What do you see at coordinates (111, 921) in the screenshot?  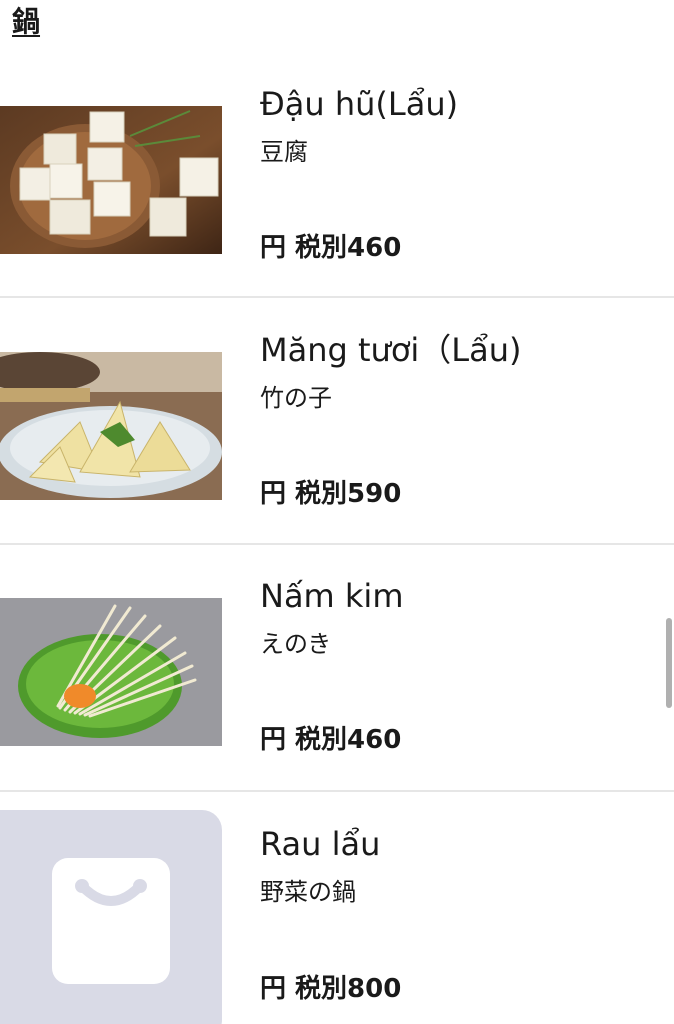 I see `shopping-bag-icon` at bounding box center [111, 921].